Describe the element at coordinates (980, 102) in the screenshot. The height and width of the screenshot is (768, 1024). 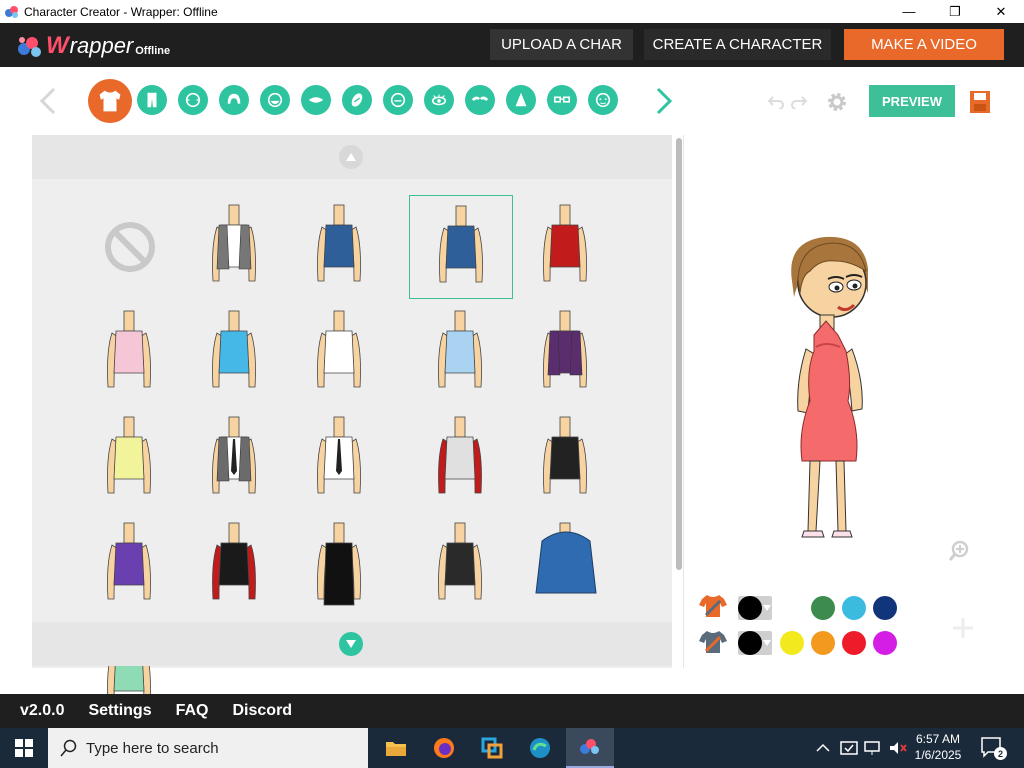
I see `save-icon` at that location.